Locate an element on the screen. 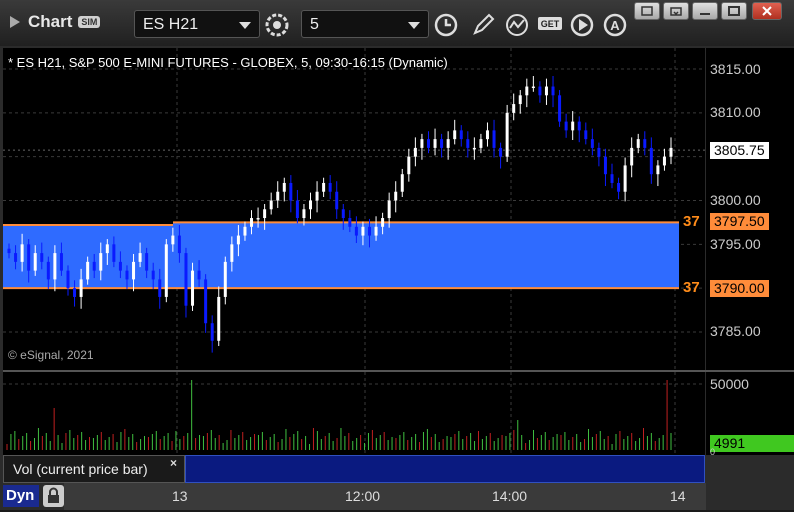 Image resolution: width=794 pixels, height=512 pixels. supply-zone-right is located at coordinates (426, 255).